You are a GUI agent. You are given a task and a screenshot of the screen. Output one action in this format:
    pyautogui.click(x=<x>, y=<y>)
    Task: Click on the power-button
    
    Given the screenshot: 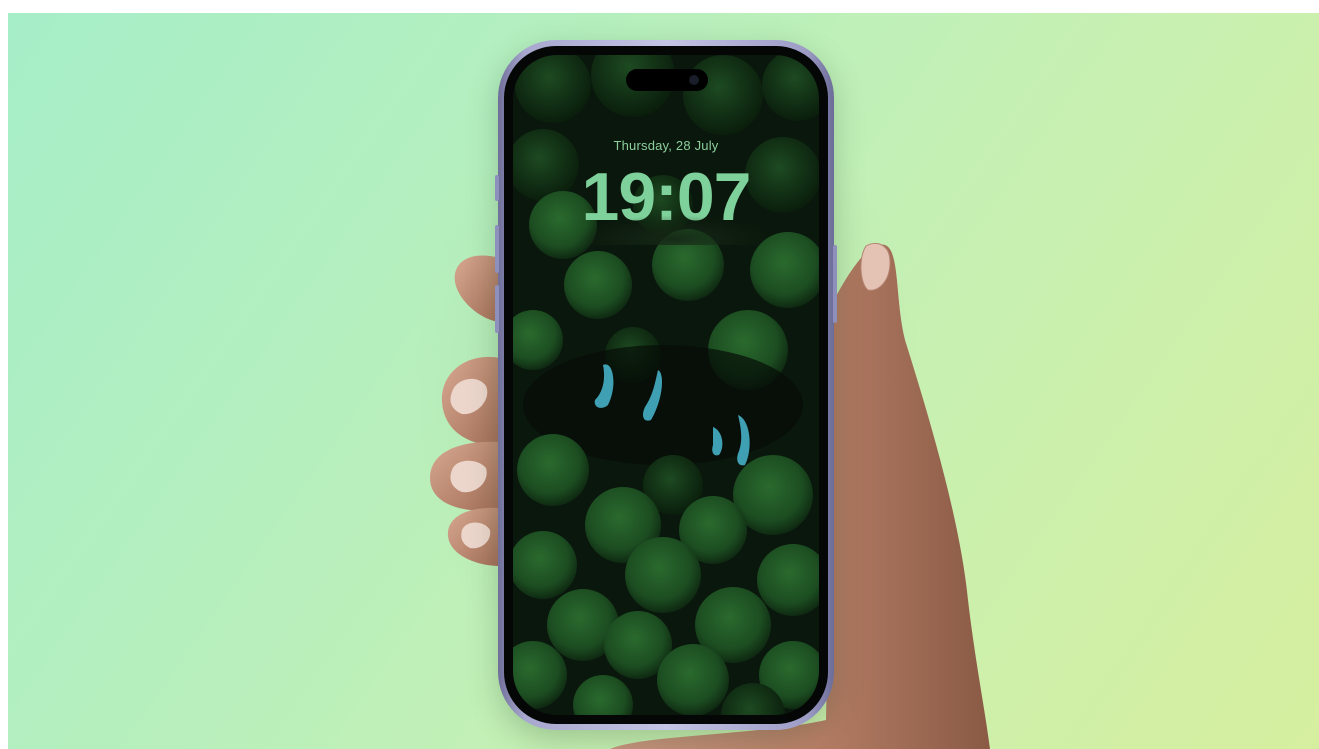 What is the action you would take?
    pyautogui.click(x=835, y=284)
    